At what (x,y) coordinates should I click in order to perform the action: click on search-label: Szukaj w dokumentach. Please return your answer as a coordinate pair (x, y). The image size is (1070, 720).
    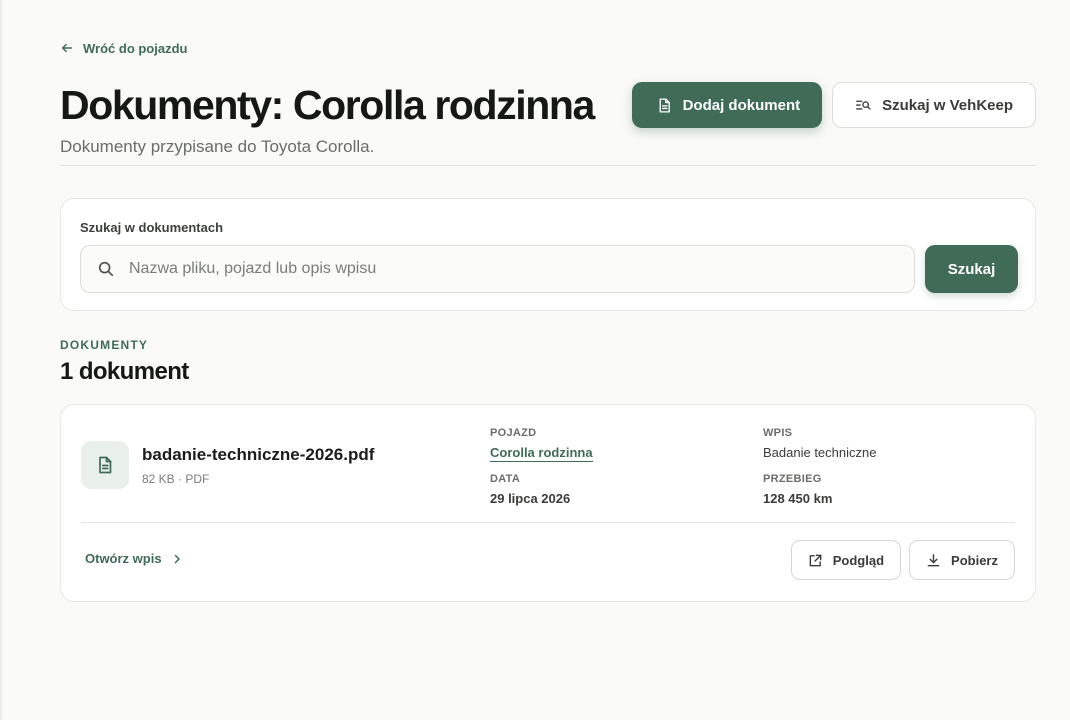
    Looking at the image, I should click on (152, 227).